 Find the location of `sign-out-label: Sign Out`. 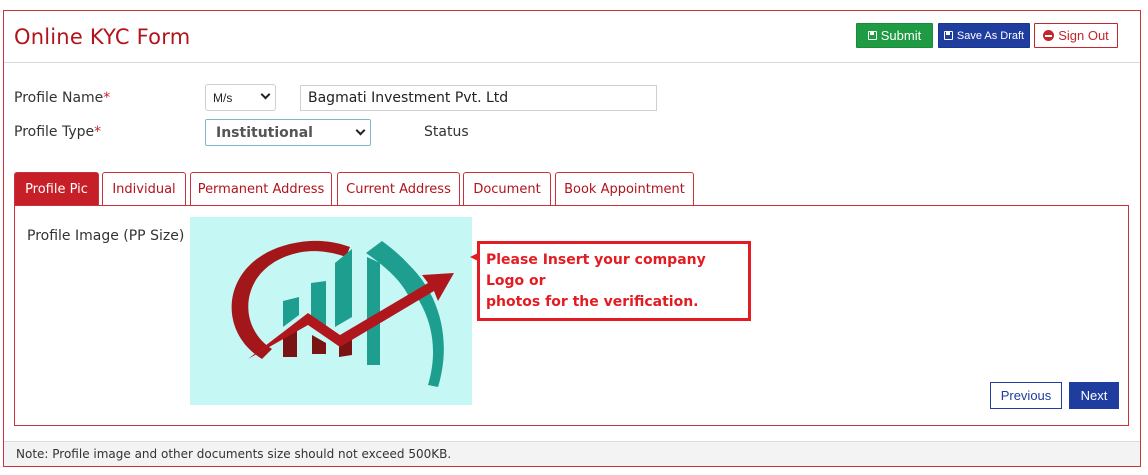

sign-out-label: Sign Out is located at coordinates (1083, 35).